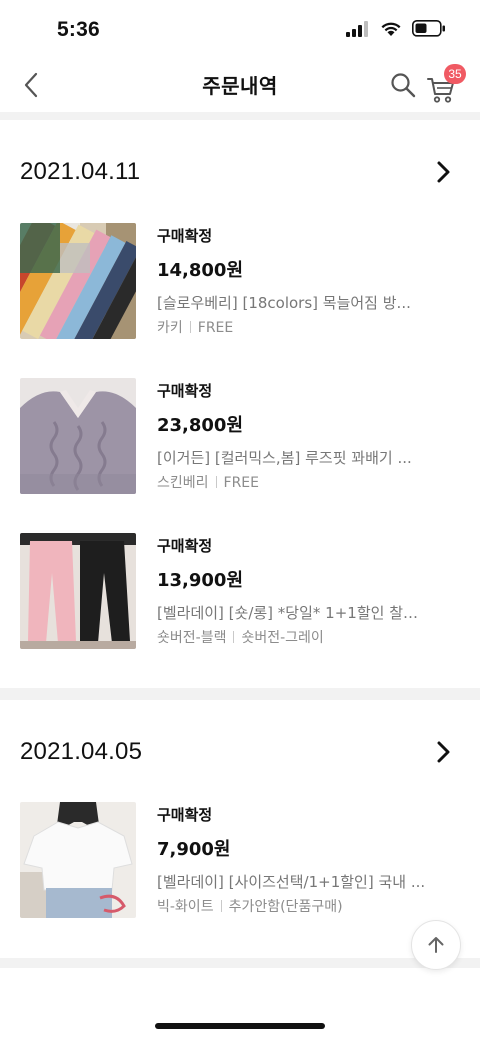  I want to click on search-button, so click(403, 85).